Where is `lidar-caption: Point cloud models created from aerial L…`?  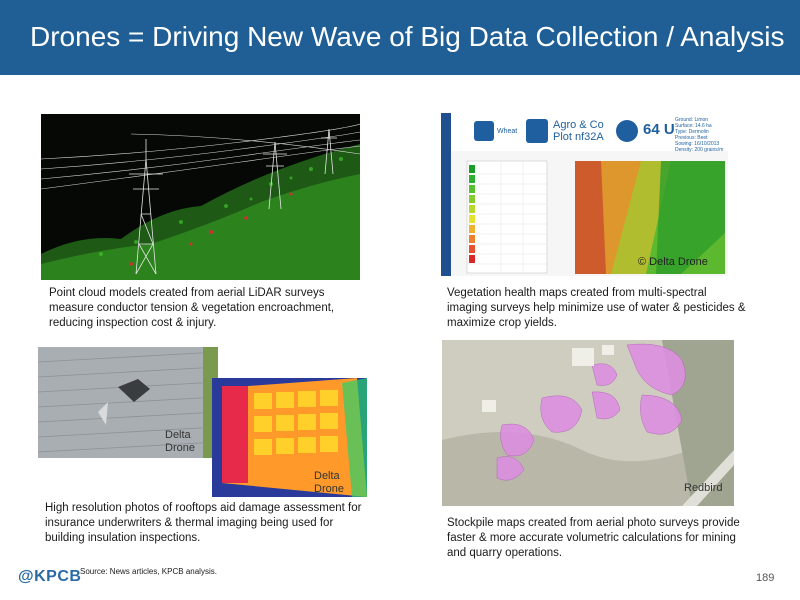
lidar-caption: Point cloud models created from aerial L… is located at coordinates (192, 308).